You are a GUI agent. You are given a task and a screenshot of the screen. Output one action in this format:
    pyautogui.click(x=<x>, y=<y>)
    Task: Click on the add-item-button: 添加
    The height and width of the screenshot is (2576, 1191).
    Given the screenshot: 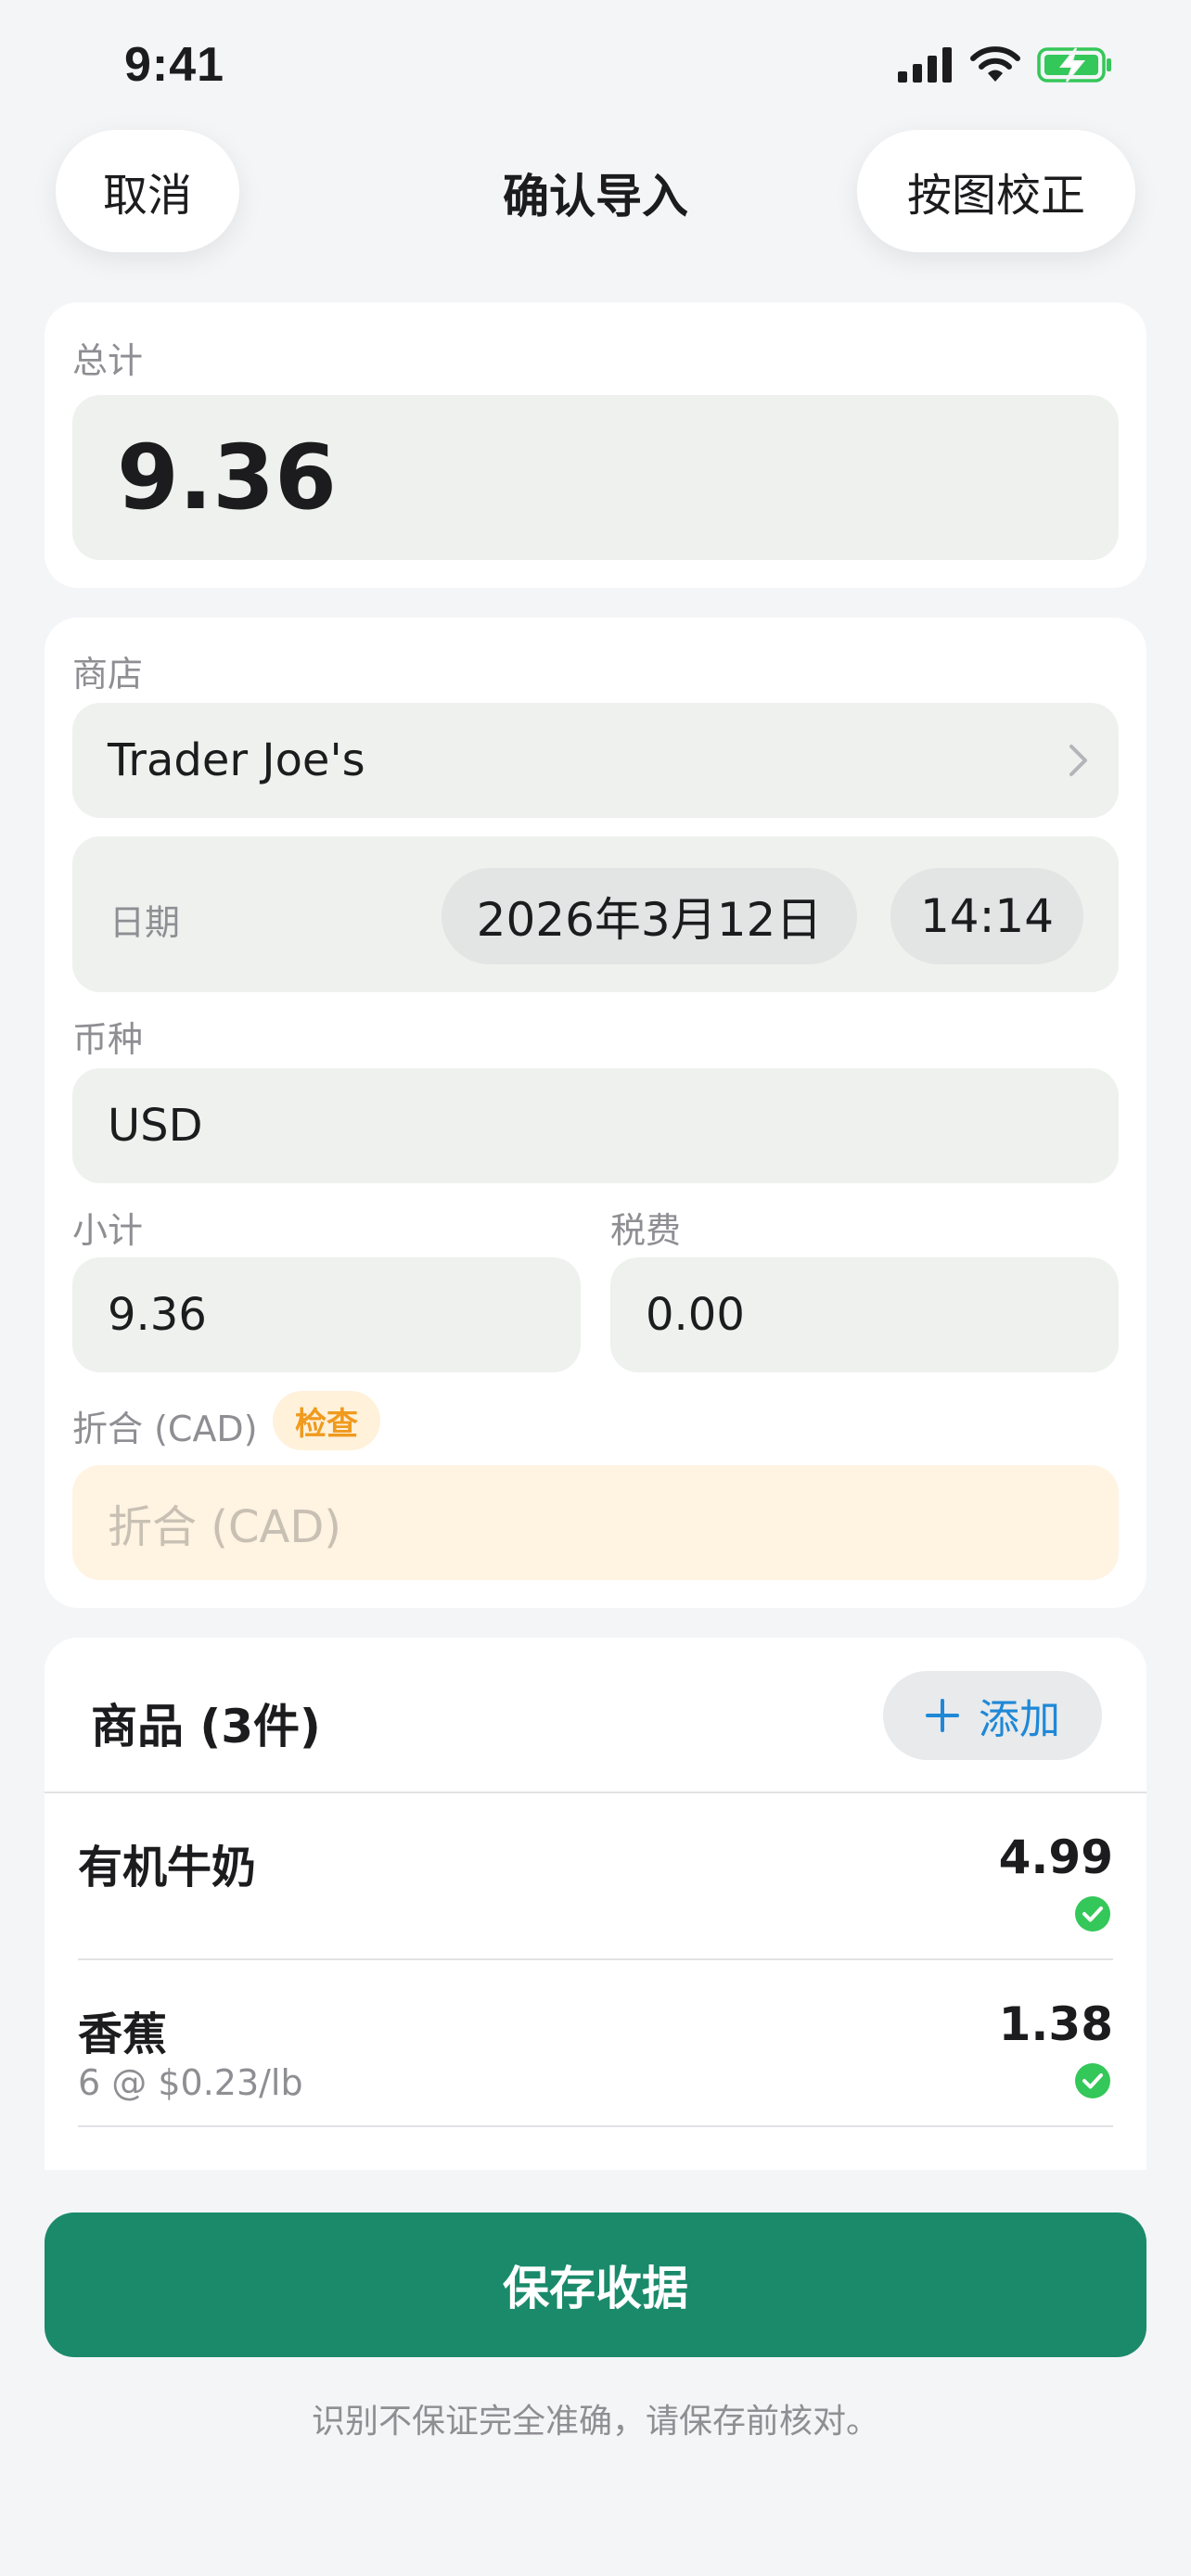 What is the action you would take?
    pyautogui.click(x=992, y=1715)
    